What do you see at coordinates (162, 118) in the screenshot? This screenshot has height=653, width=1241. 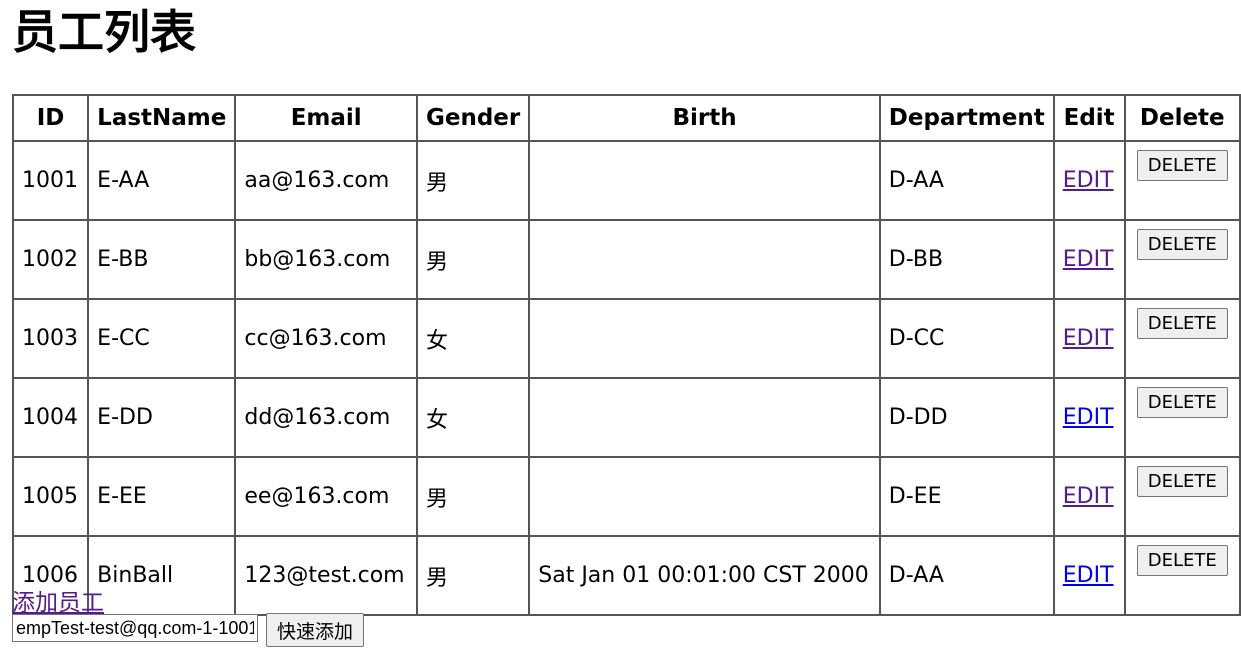 I see `header-last-name: LastName` at bounding box center [162, 118].